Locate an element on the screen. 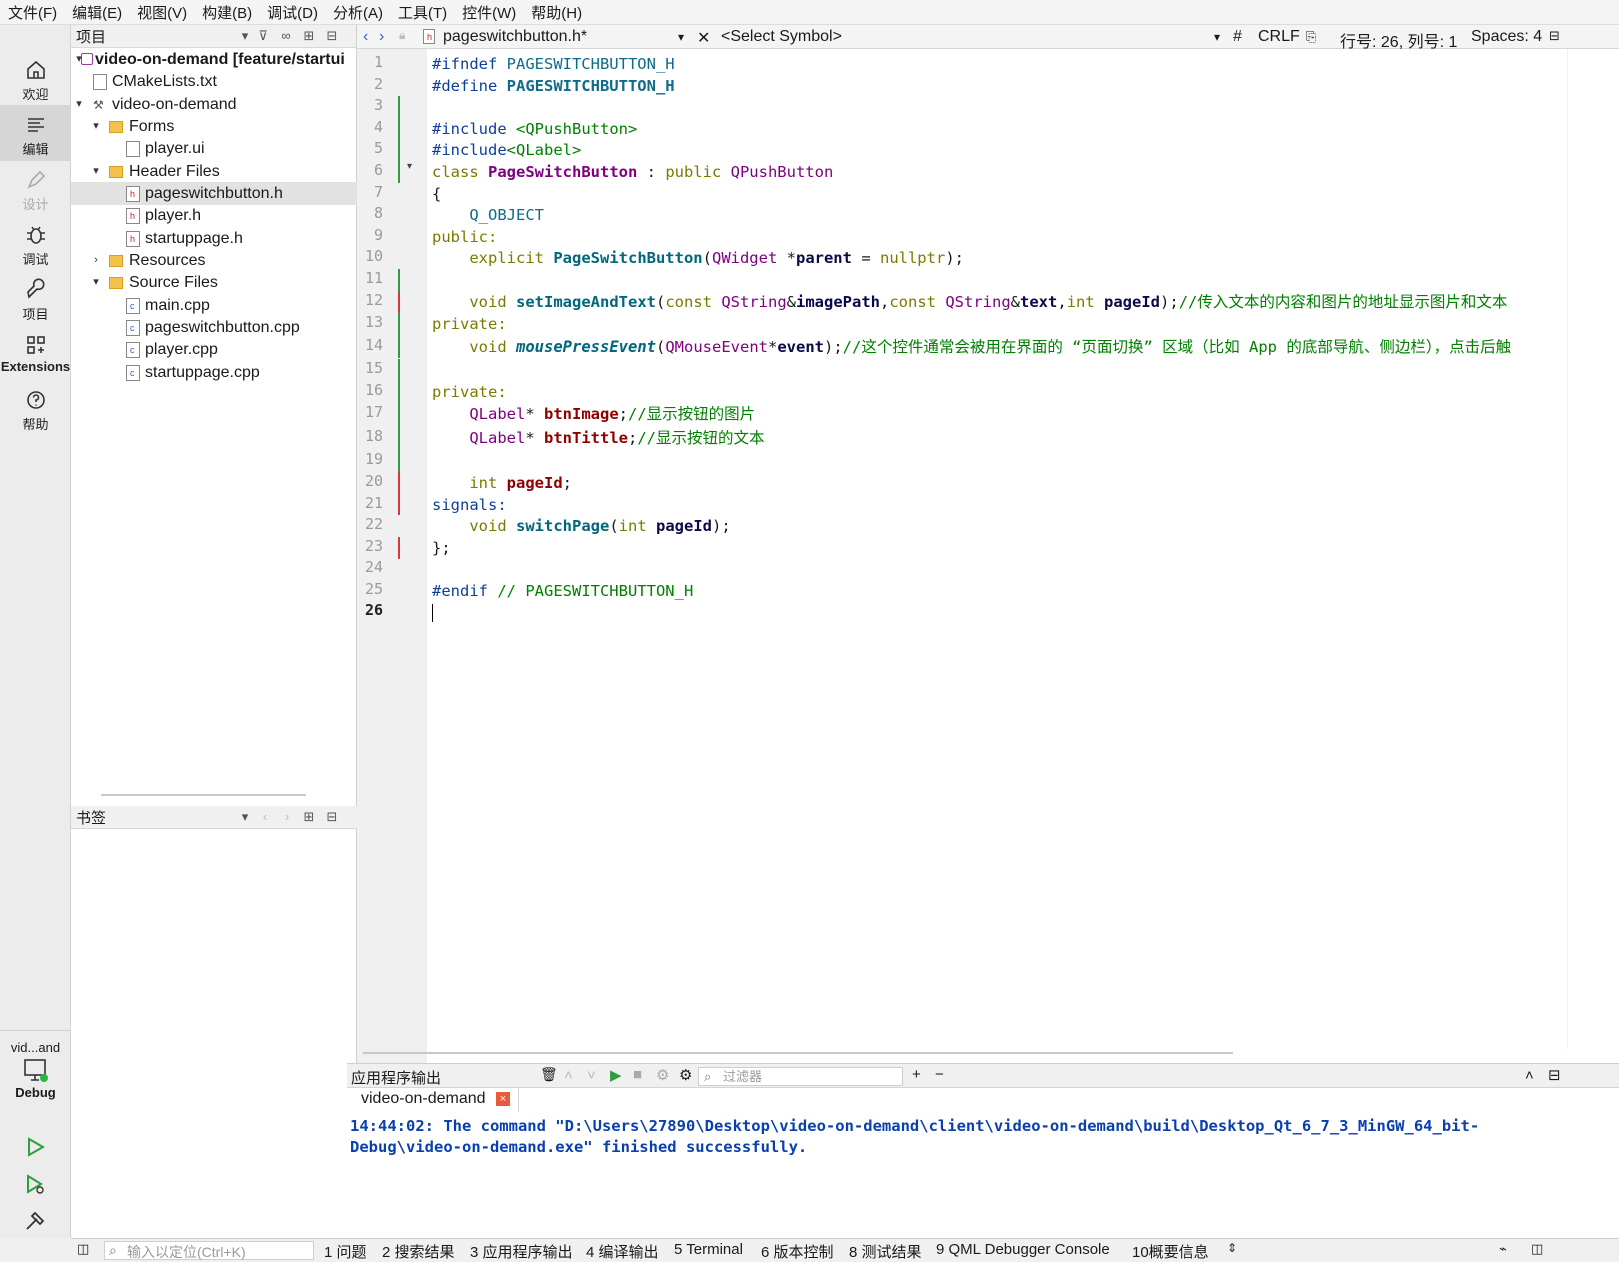  tree-item: main.cpp is located at coordinates (214, 305).